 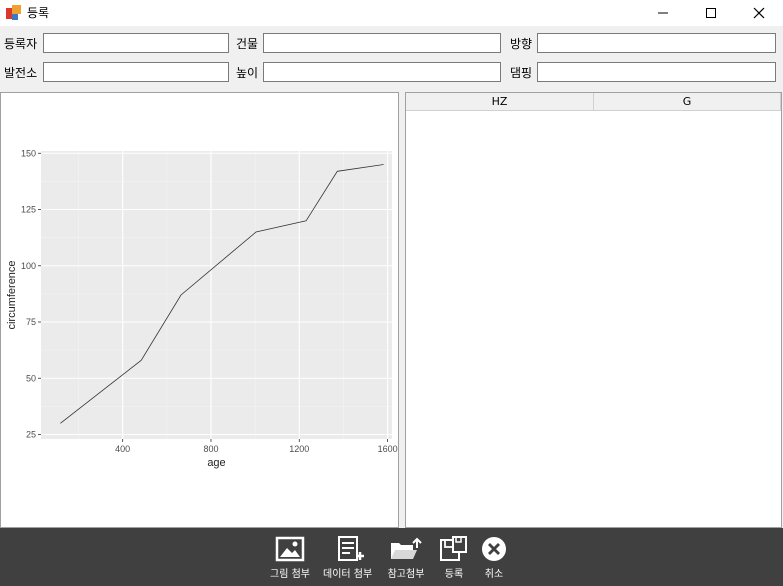 What do you see at coordinates (494, 574) in the screenshot?
I see `cancel-label: 취소` at bounding box center [494, 574].